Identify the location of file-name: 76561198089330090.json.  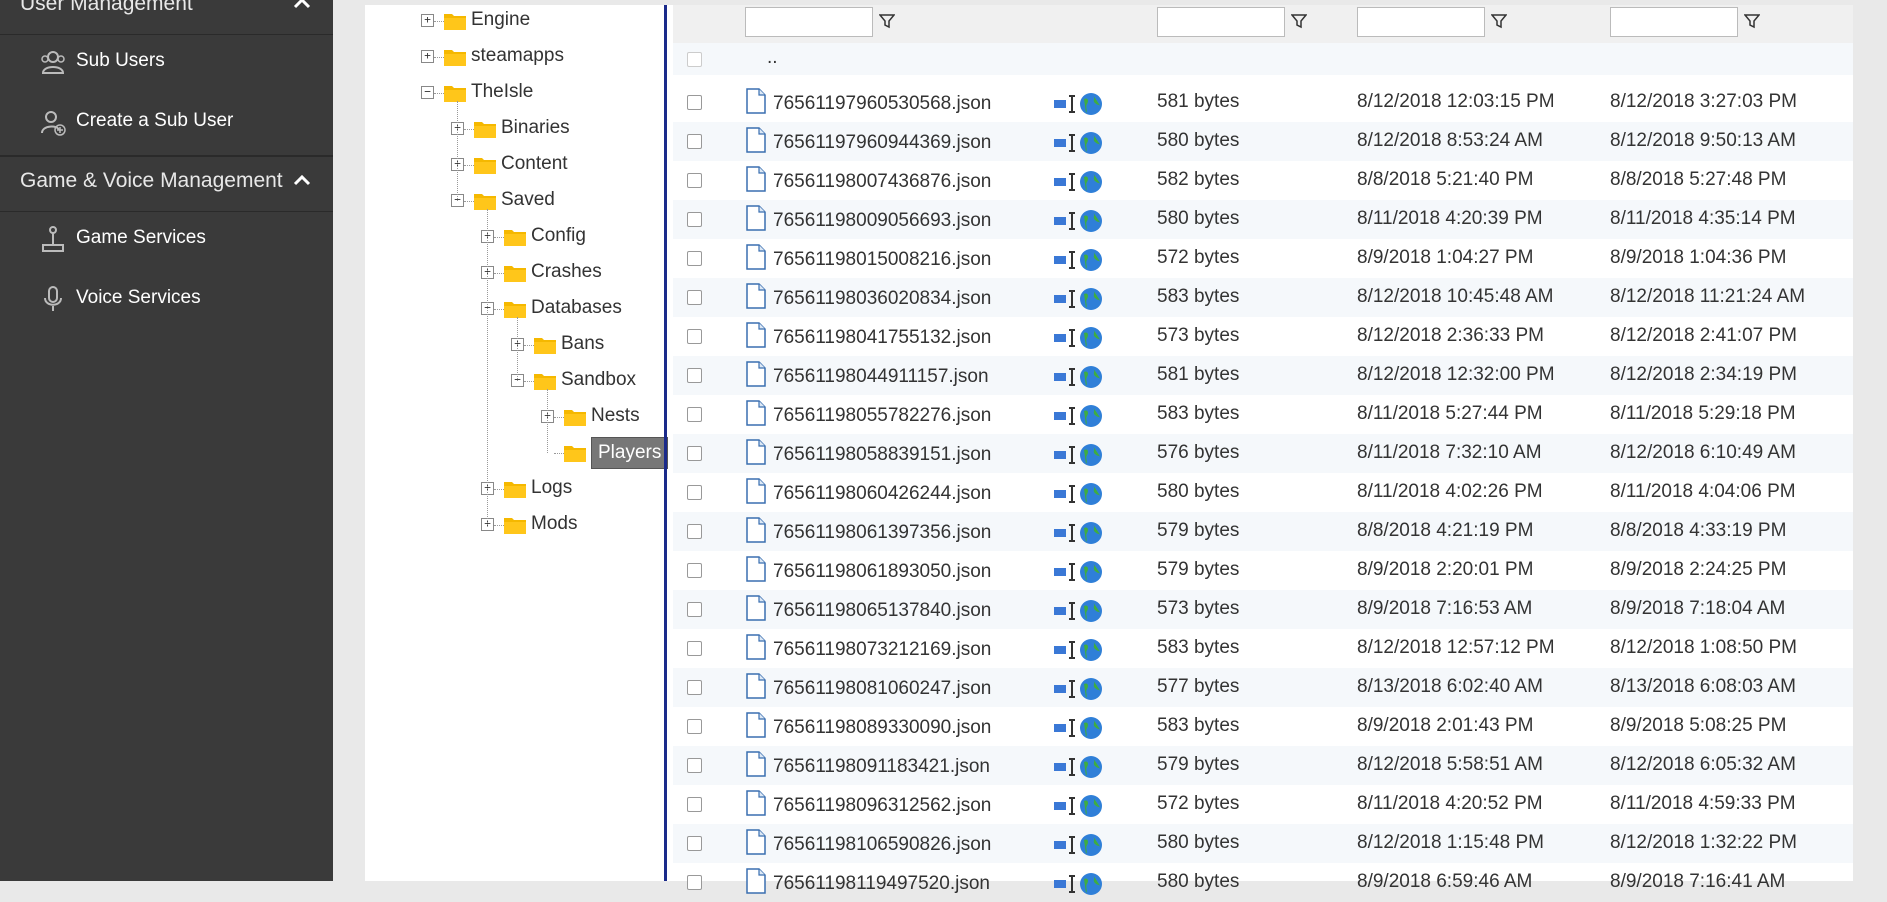
(882, 728).